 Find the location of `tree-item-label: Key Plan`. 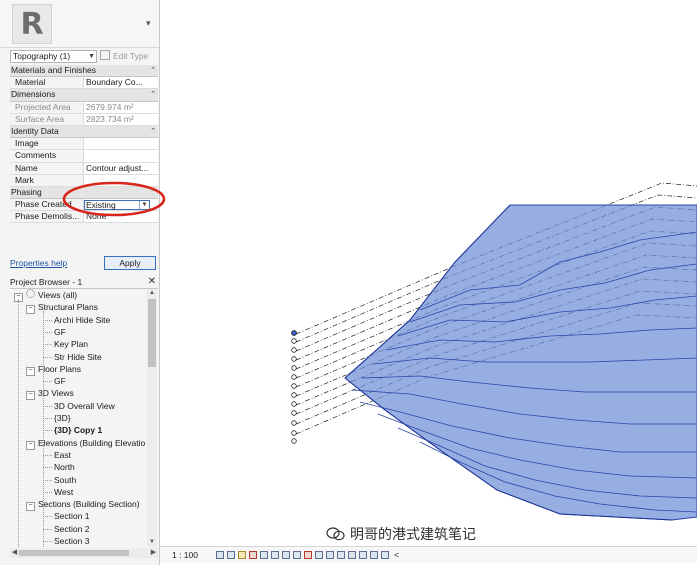

tree-item-label: Key Plan is located at coordinates (71, 344).